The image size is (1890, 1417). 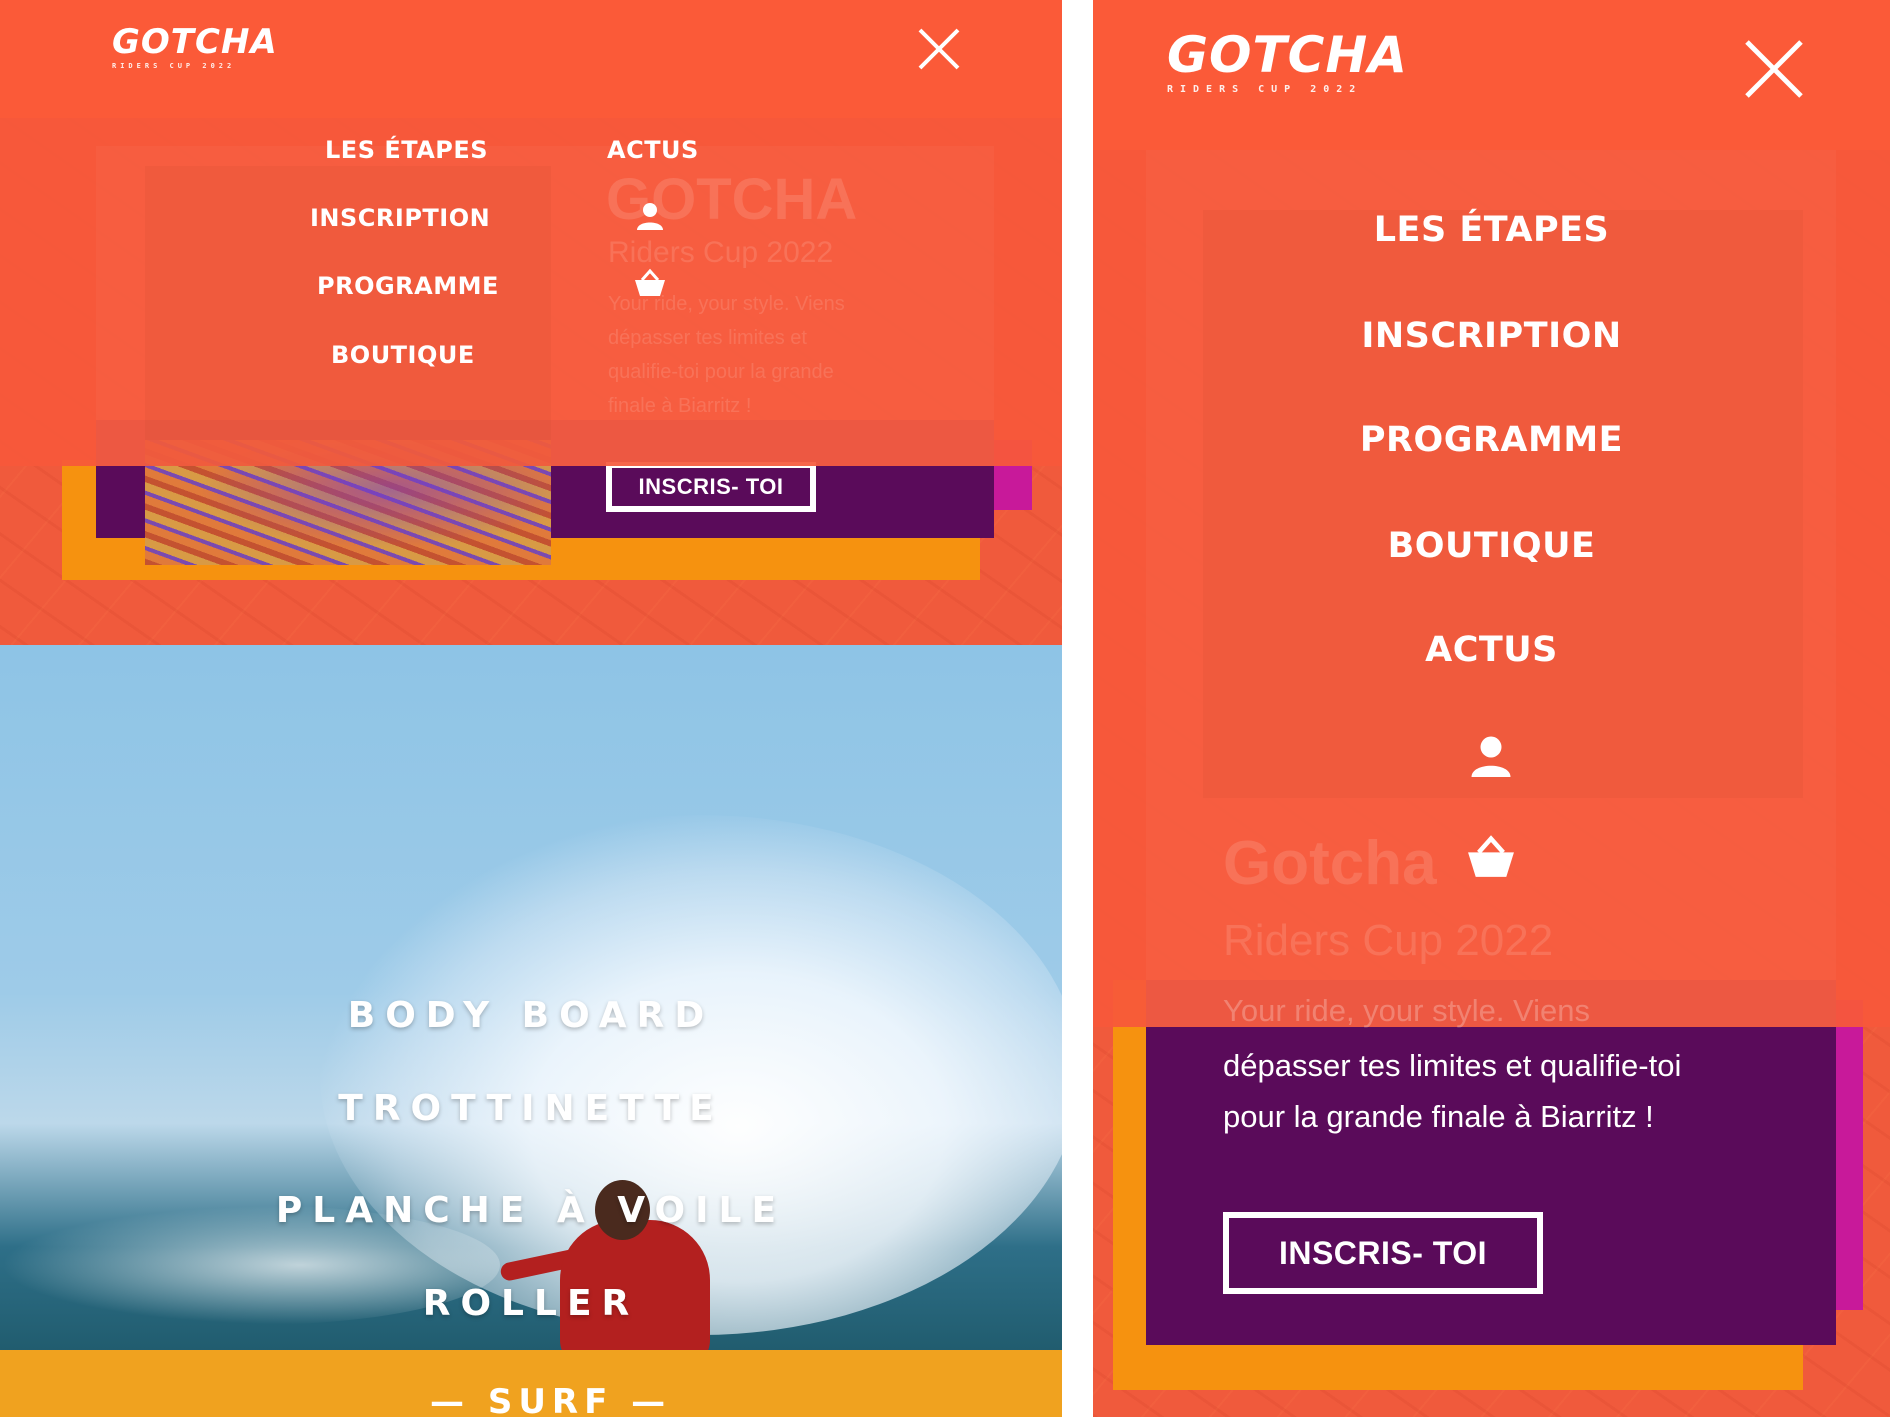 What do you see at coordinates (550, 1399) in the screenshot?
I see `surf-heading: — SURF —` at bounding box center [550, 1399].